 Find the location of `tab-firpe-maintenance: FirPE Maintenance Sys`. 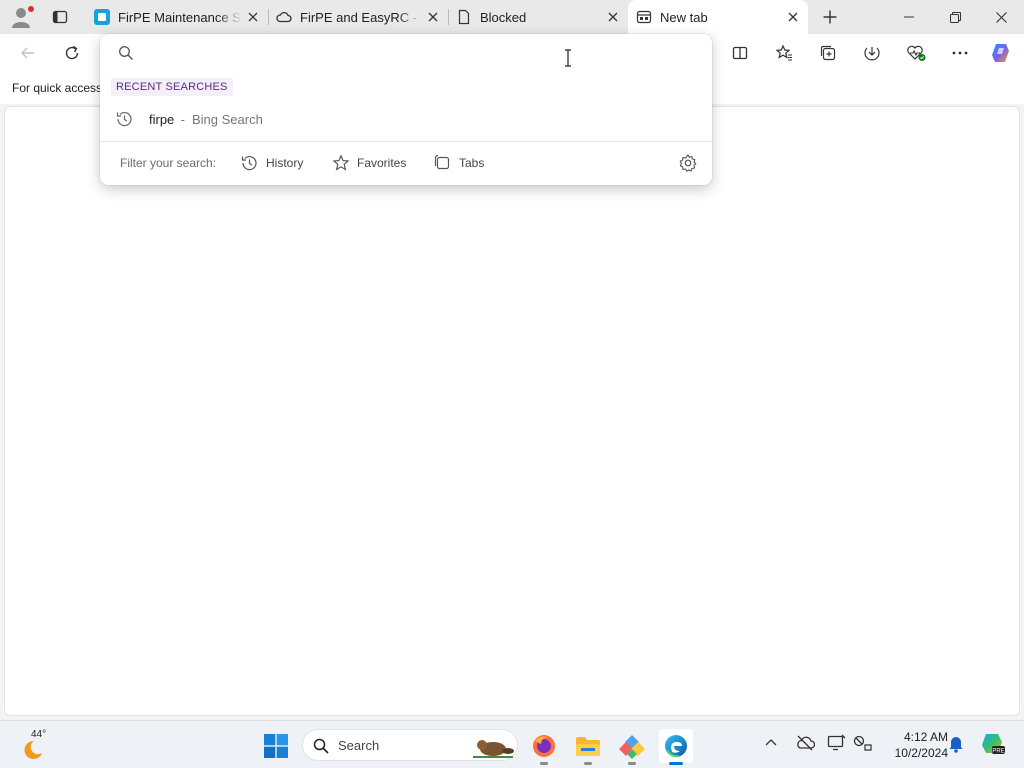

tab-firpe-maintenance: FirPE Maintenance Sys is located at coordinates (177, 17).